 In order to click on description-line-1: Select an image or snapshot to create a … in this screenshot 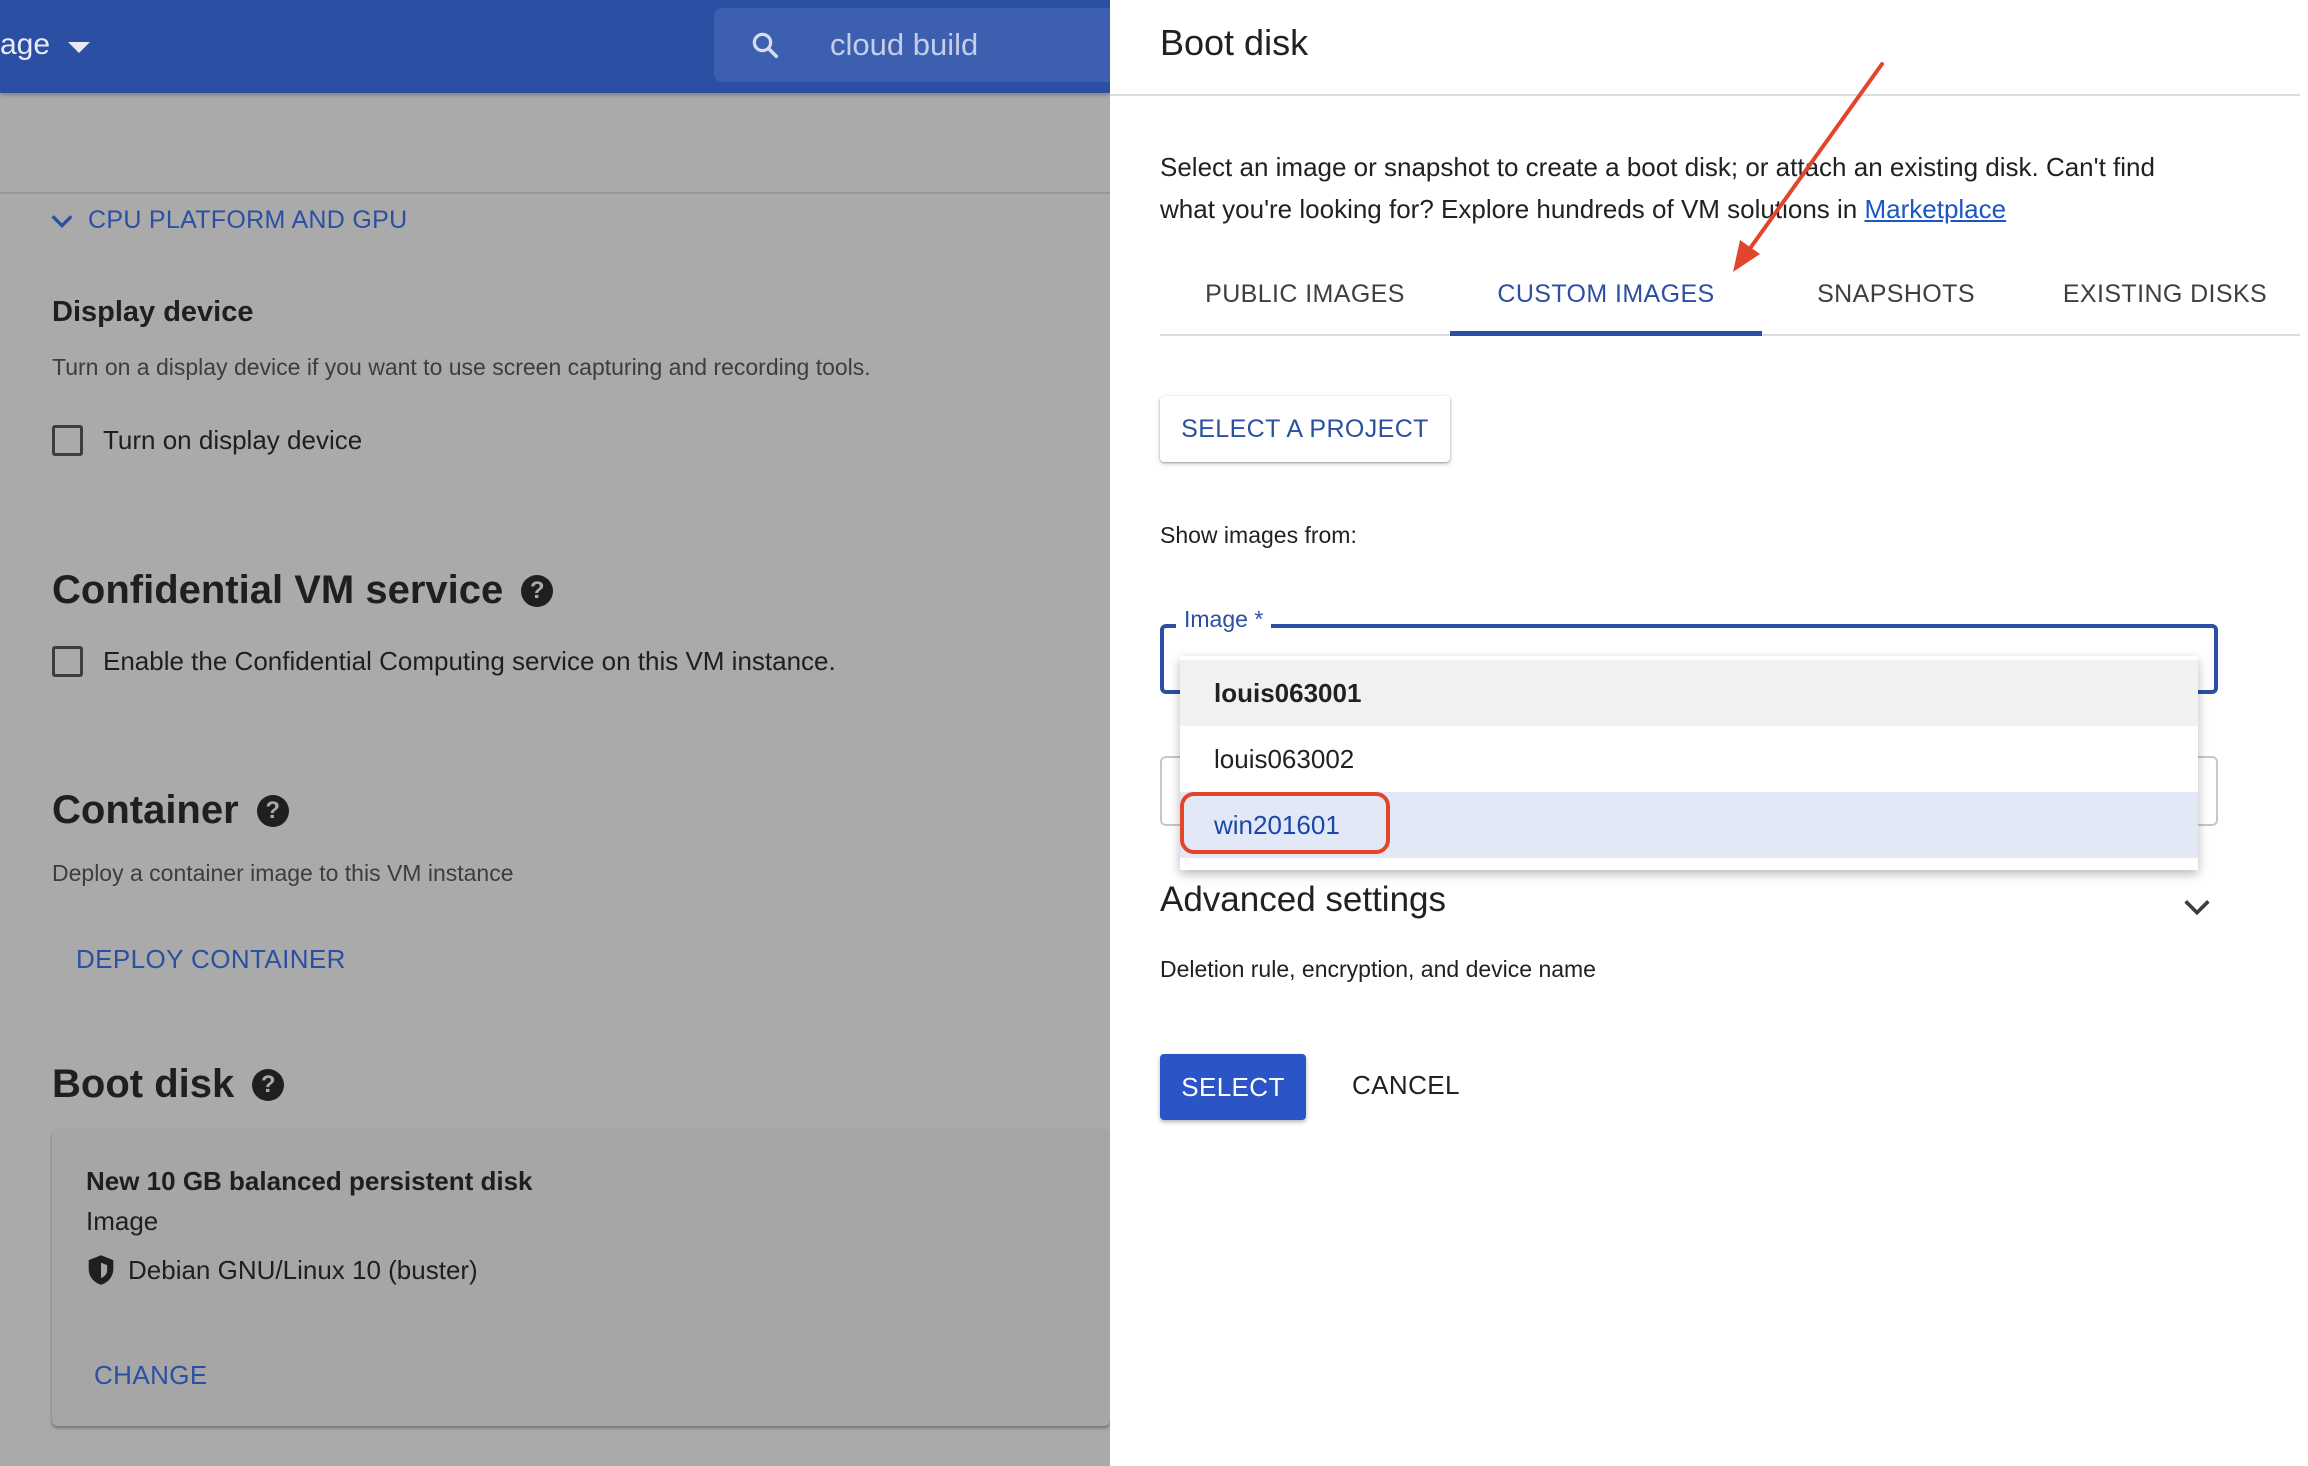, I will do `click(1657, 167)`.